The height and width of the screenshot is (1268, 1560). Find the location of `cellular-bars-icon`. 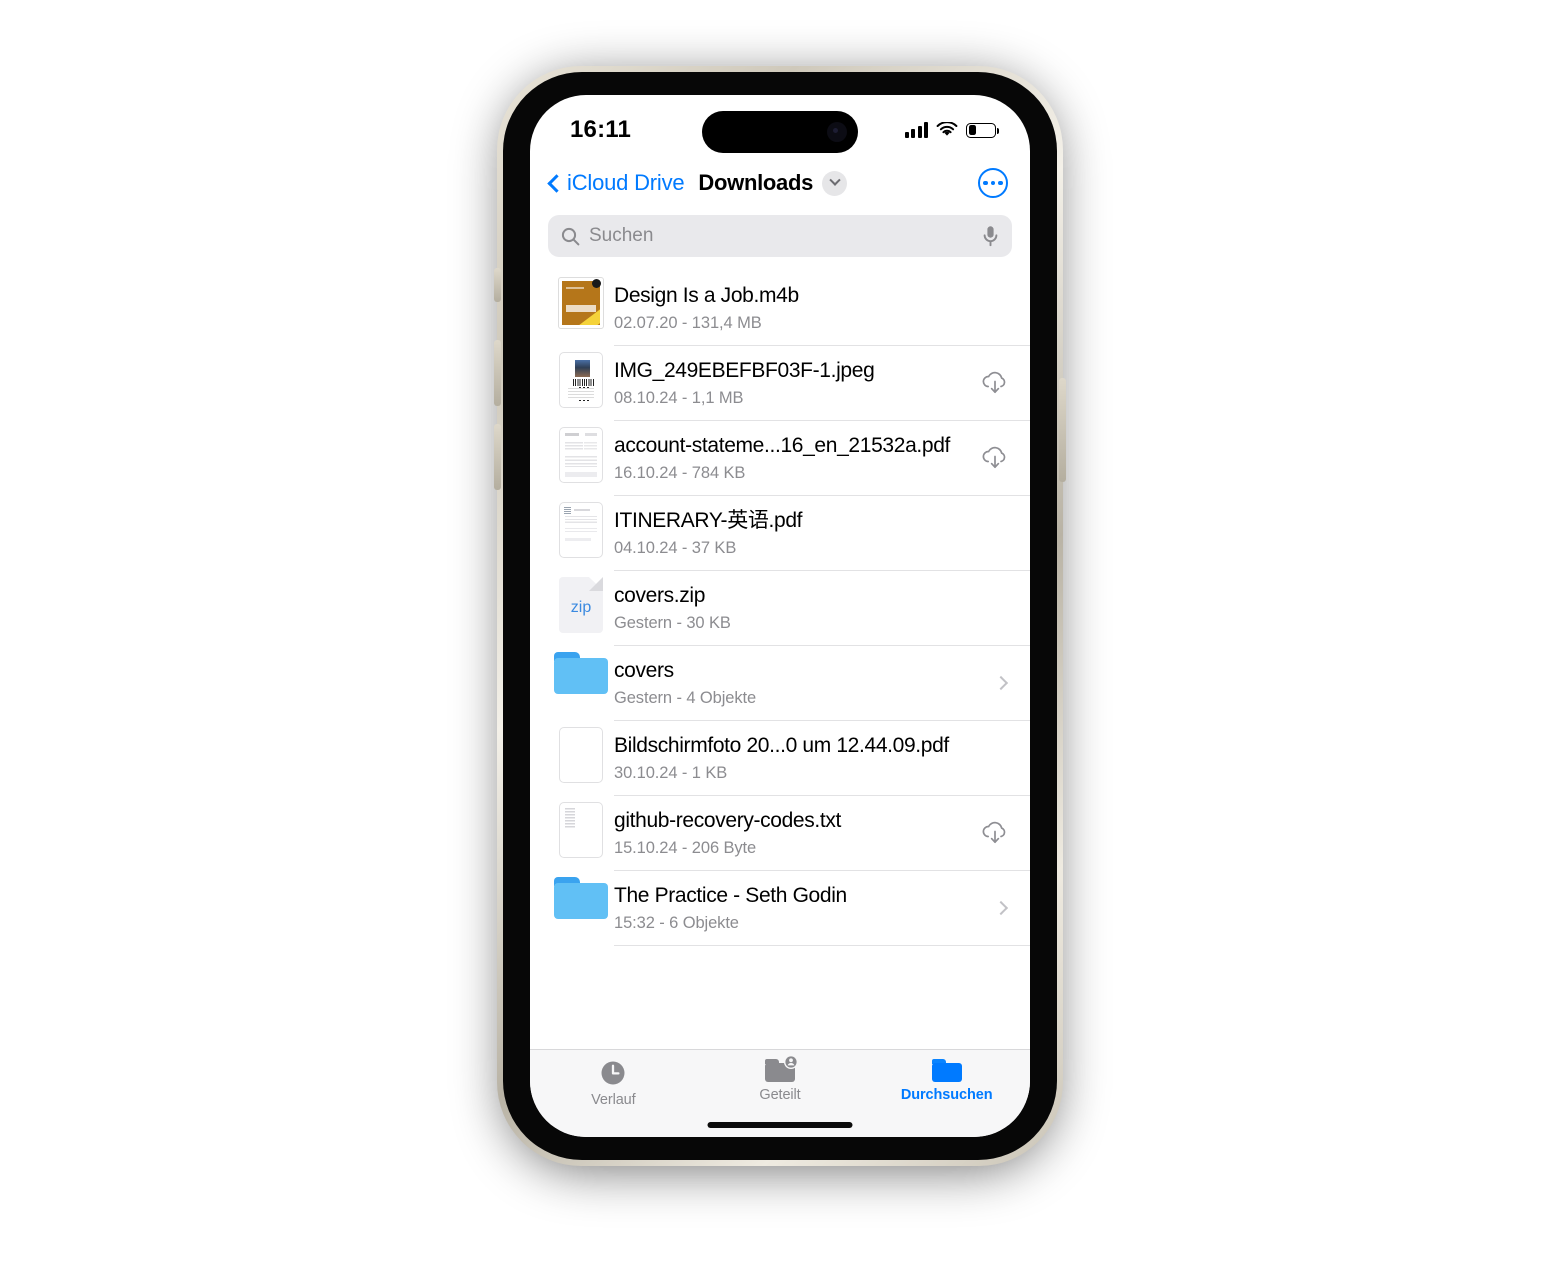

cellular-bars-icon is located at coordinates (916, 130).